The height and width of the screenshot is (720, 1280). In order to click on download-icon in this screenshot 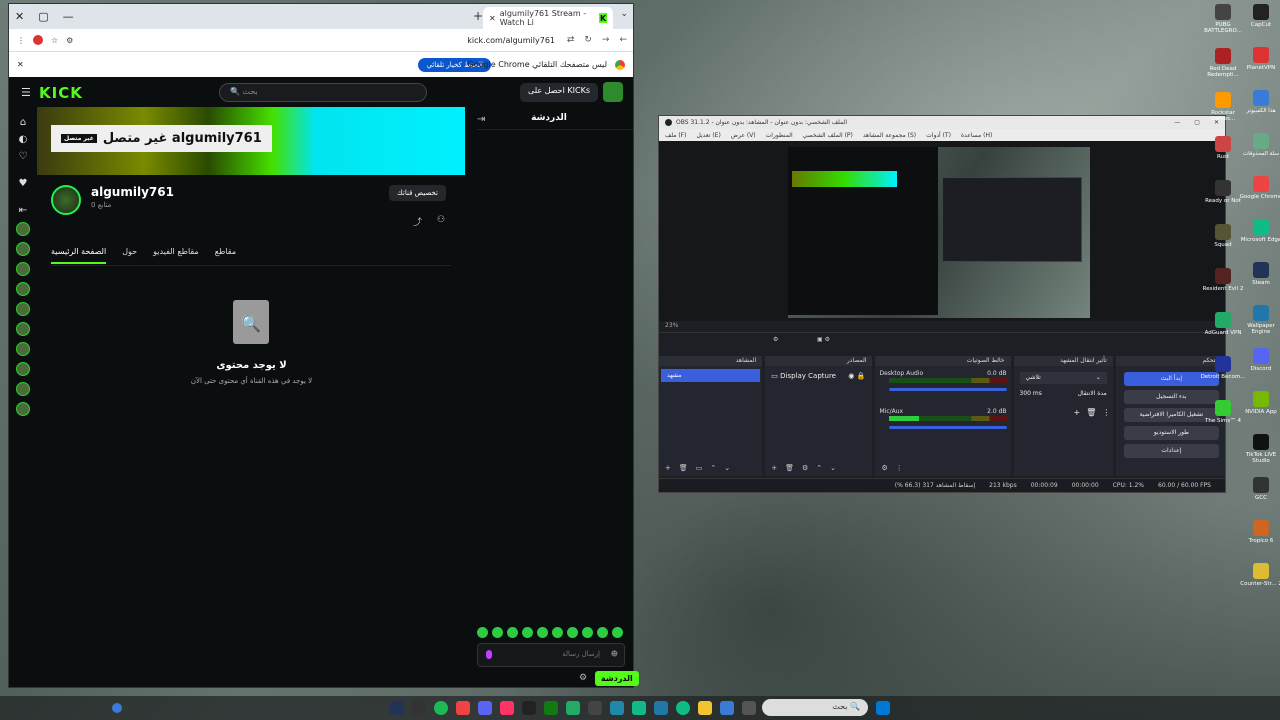, I will do `click(419, 708)`.